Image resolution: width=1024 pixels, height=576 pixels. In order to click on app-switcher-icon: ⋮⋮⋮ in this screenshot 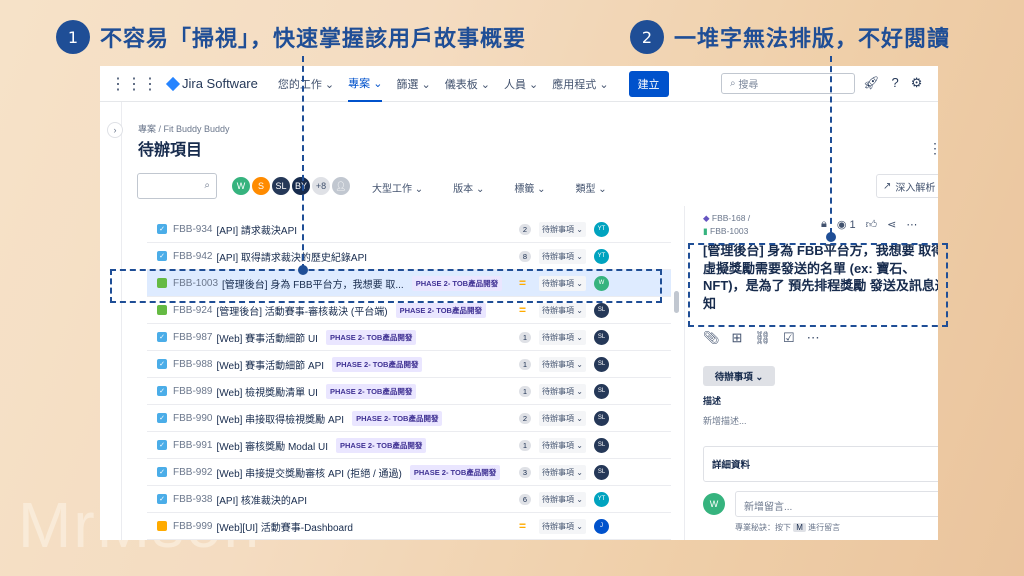, I will do `click(134, 84)`.